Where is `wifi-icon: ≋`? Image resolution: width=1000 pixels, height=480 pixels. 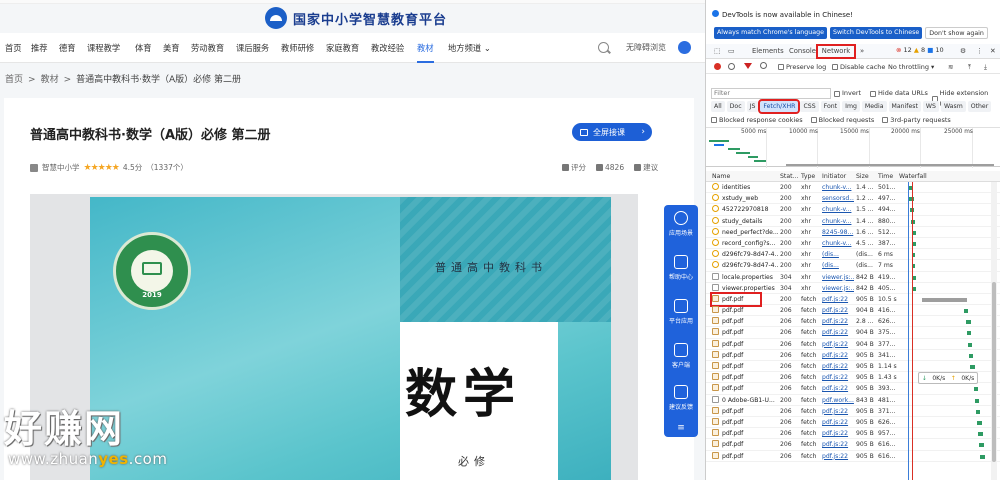
wifi-icon: ≋ is located at coordinates (950, 67).